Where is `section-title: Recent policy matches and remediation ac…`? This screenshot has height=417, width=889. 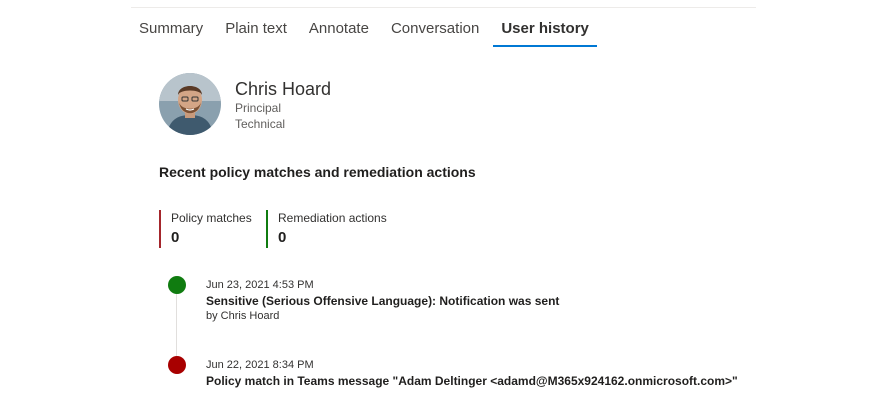
section-title: Recent policy matches and remediation ac… is located at coordinates (317, 172).